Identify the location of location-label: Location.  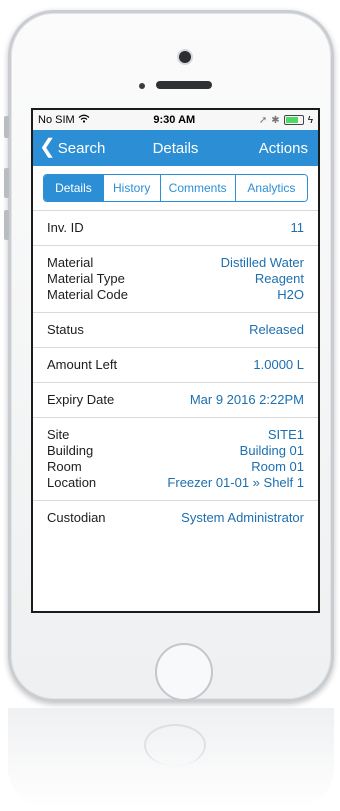
(72, 482).